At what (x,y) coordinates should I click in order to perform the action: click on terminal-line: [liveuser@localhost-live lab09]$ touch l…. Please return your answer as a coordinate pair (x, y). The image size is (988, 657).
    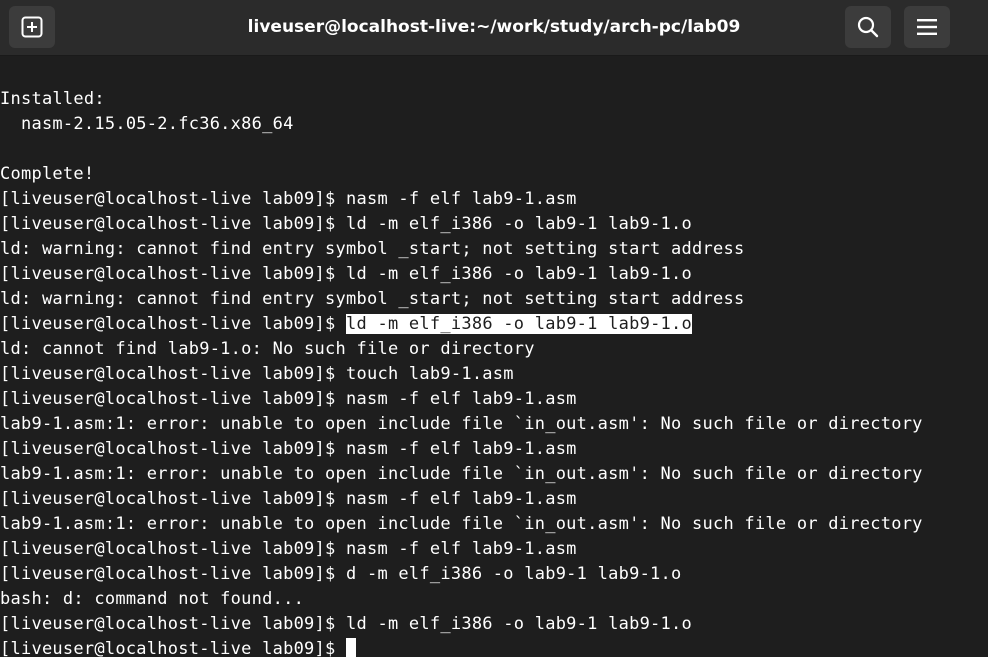
    Looking at the image, I should click on (257, 374).